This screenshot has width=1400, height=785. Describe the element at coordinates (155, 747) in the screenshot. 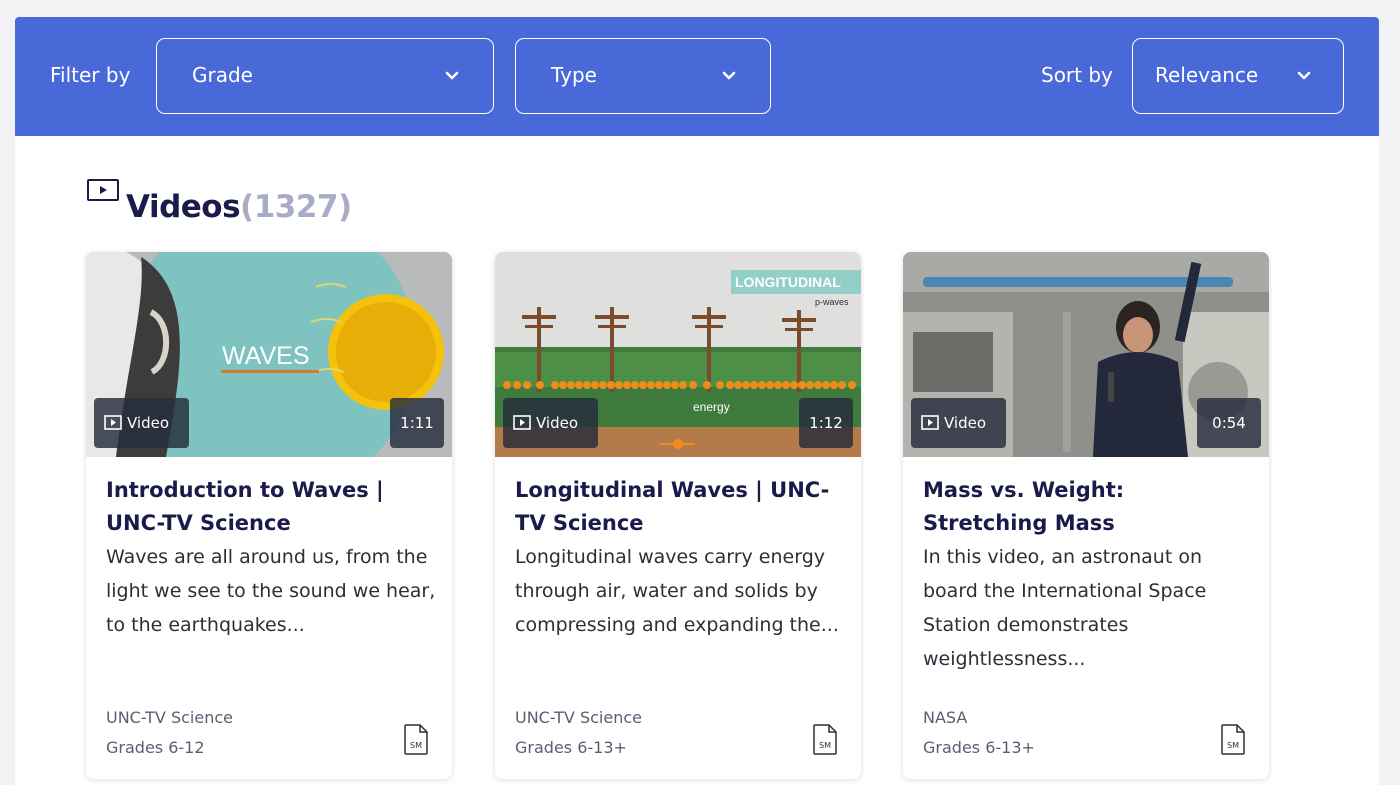

I see `video-grades: Grades 6-12` at that location.